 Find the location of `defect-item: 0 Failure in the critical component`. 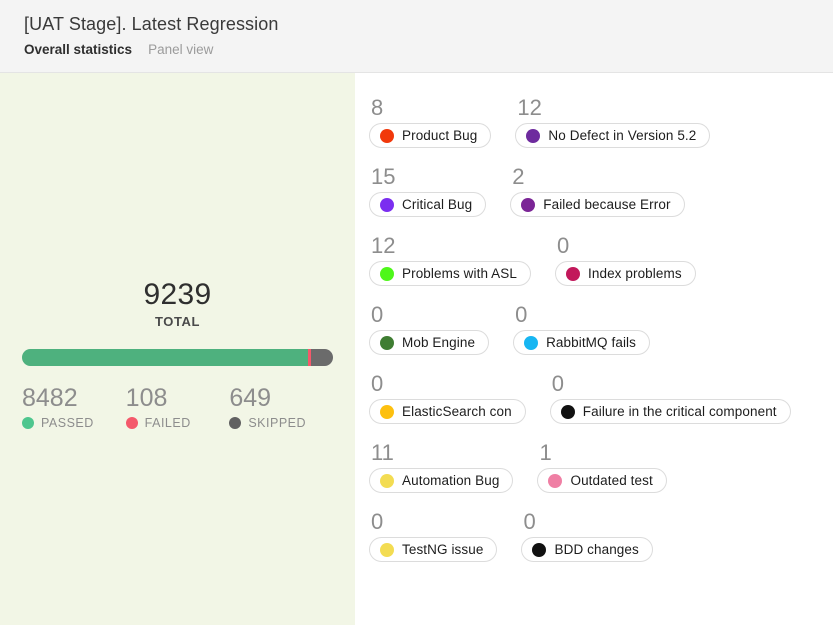

defect-item: 0 Failure in the critical component is located at coordinates (670, 397).